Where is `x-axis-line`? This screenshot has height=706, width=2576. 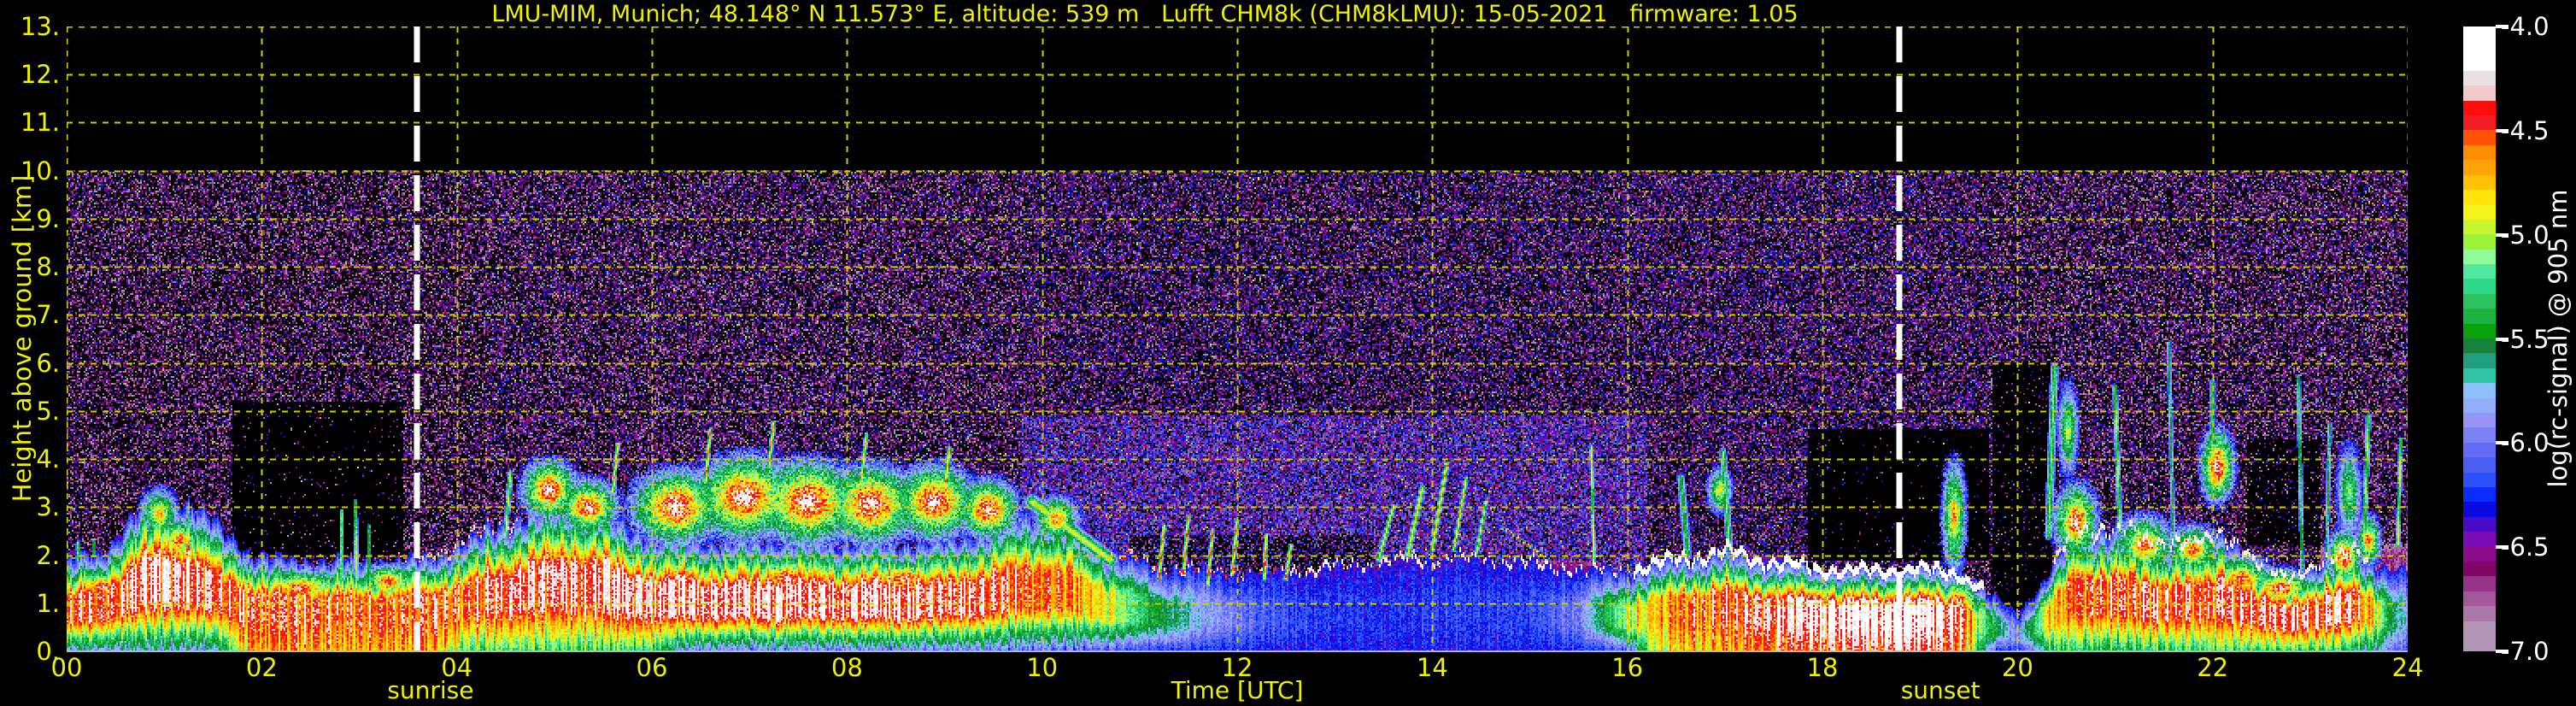
x-axis-line is located at coordinates (1237, 651).